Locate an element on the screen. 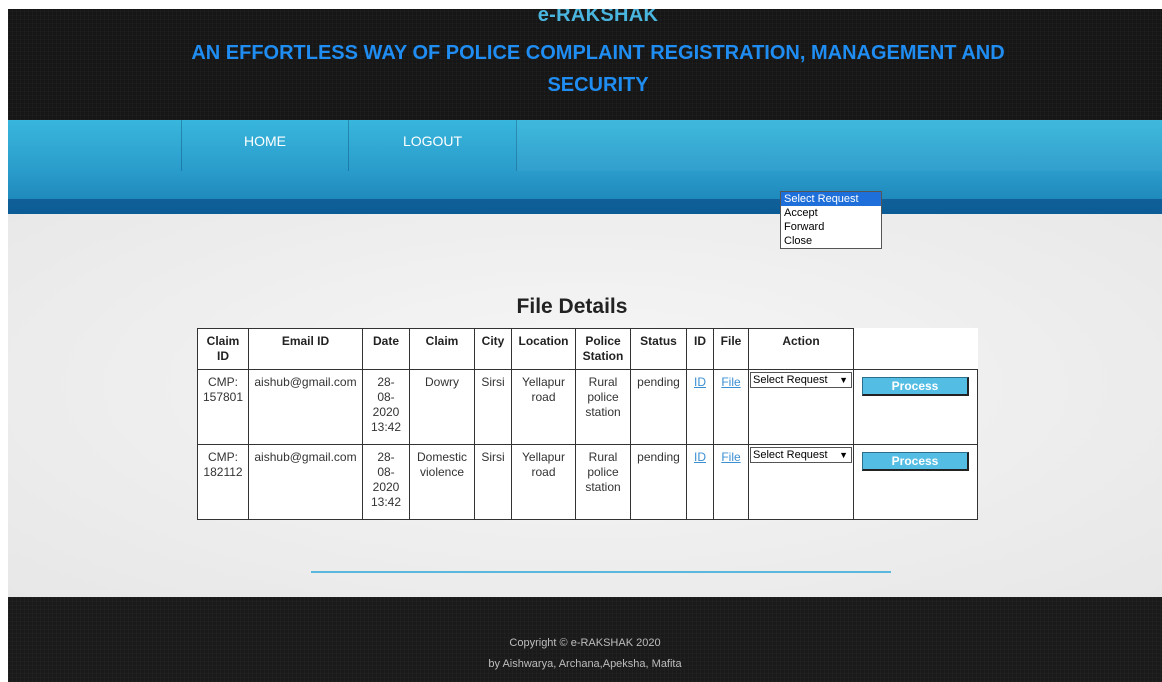  cell-claim-id: CMP: 182112 is located at coordinates (223, 482).